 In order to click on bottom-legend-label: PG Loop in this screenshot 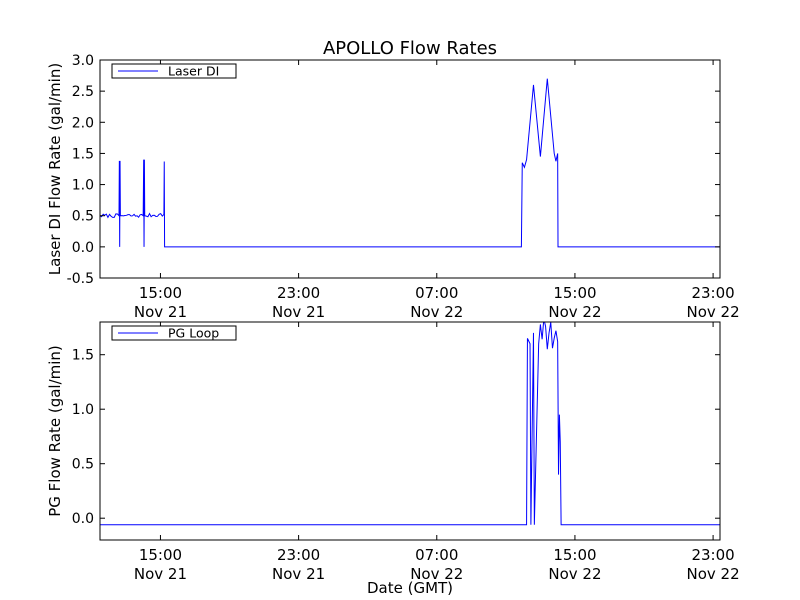, I will do `click(193, 333)`.